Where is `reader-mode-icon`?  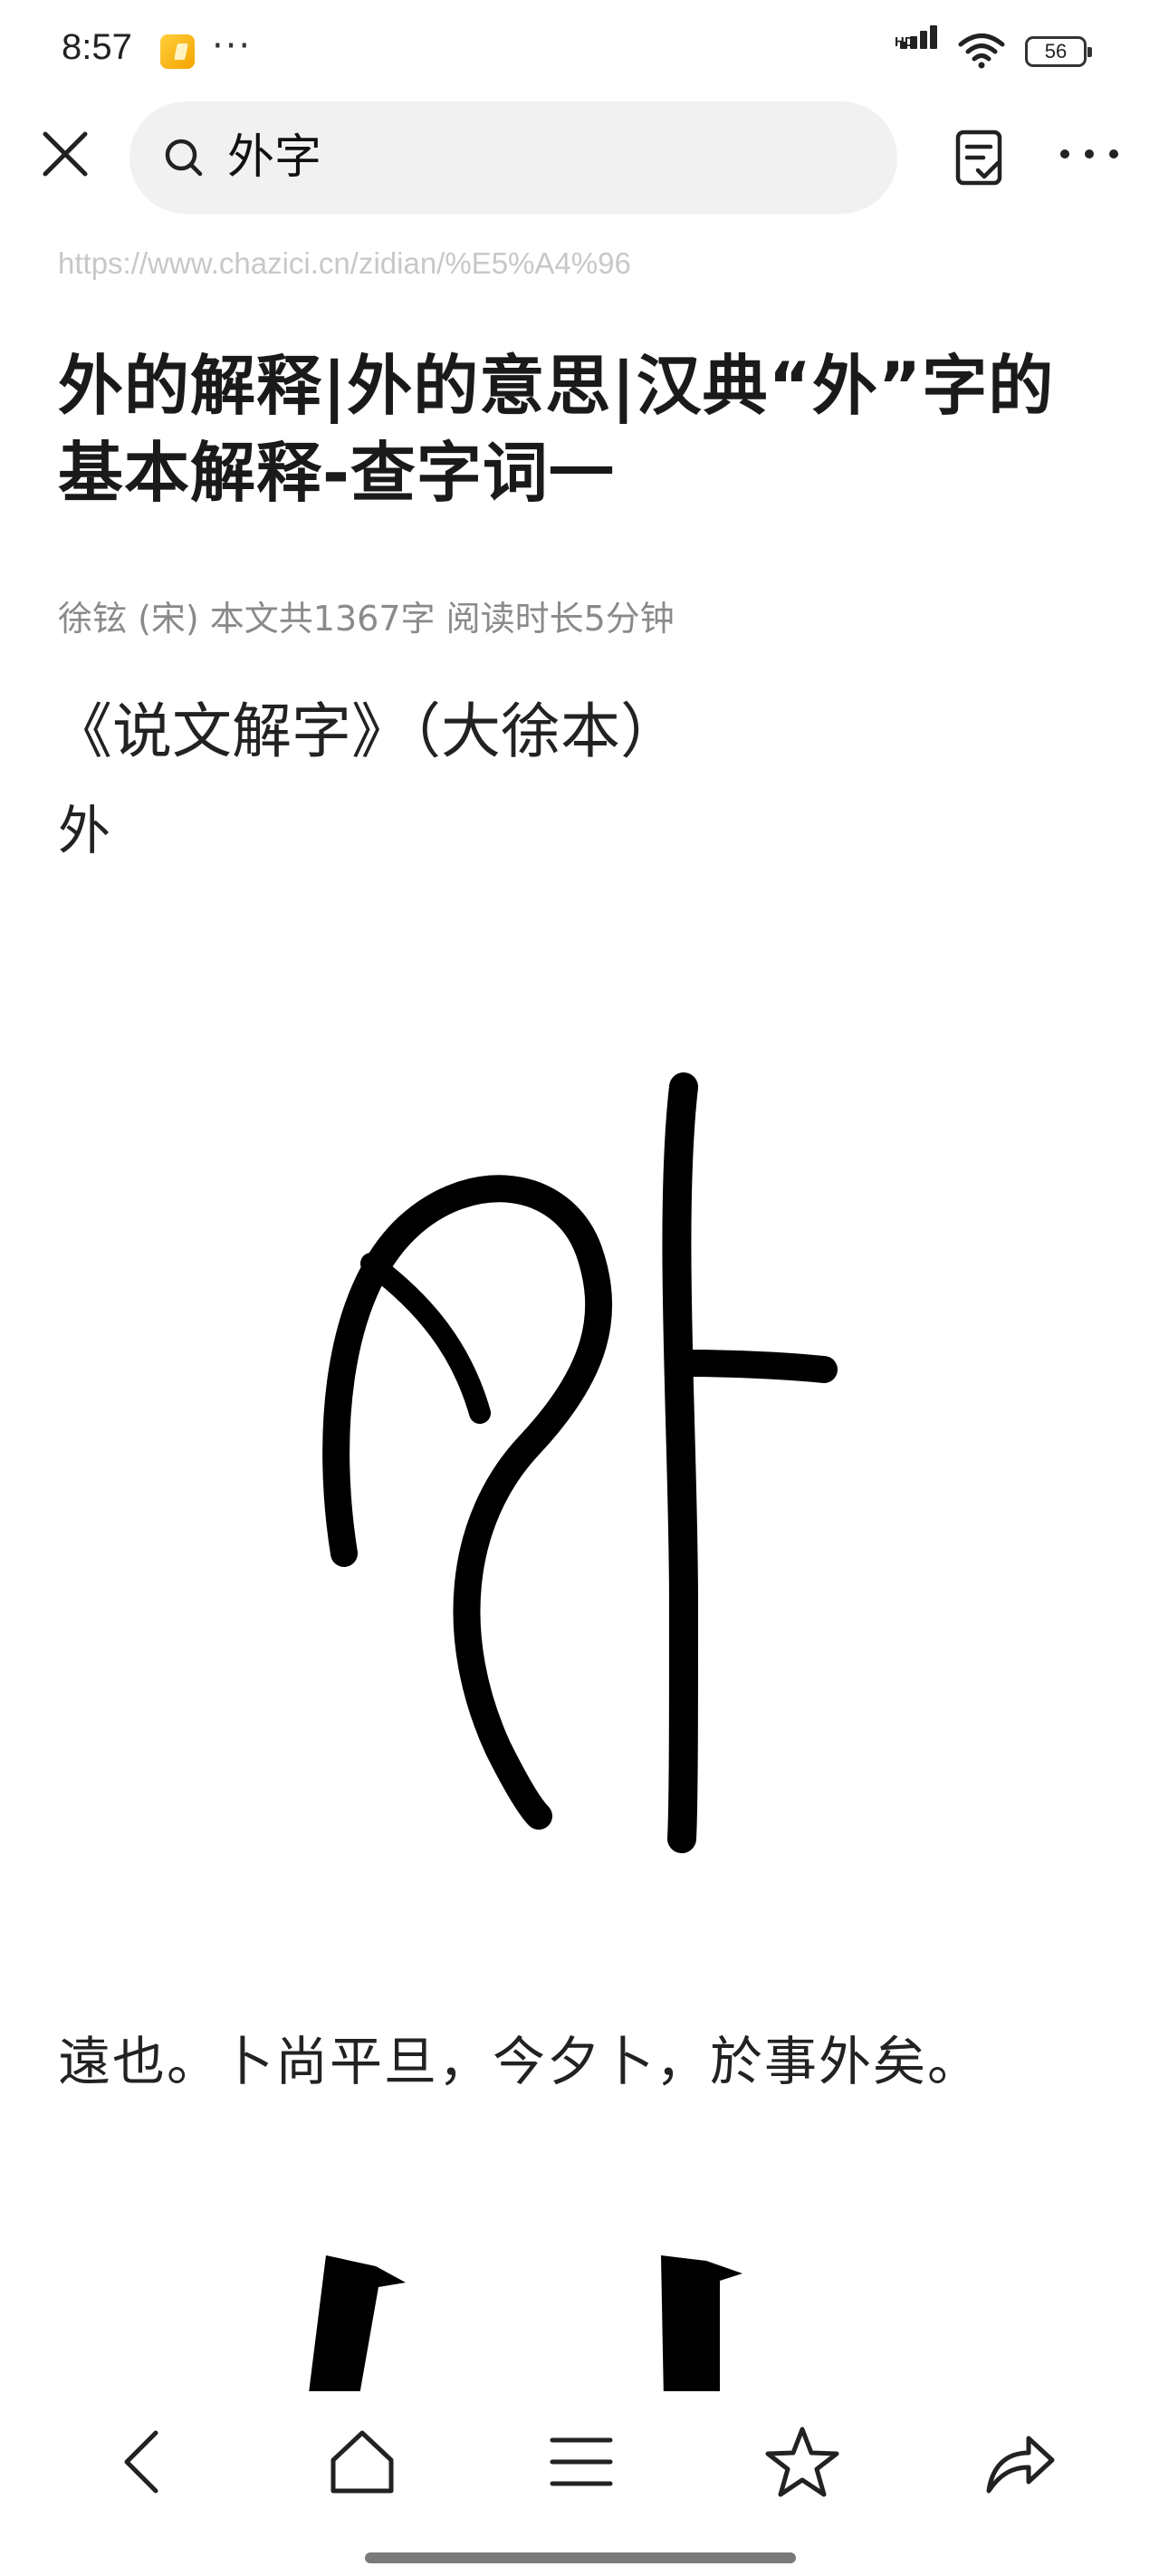 reader-mode-icon is located at coordinates (978, 158).